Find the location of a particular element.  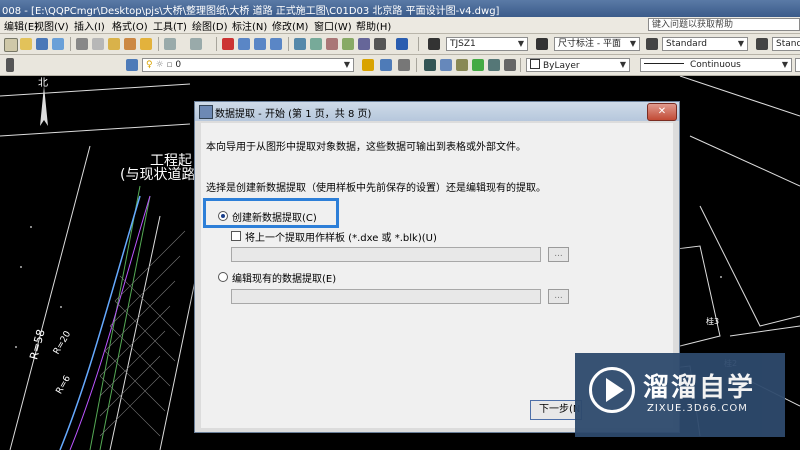

brush-icon is located at coordinates (146, 44).